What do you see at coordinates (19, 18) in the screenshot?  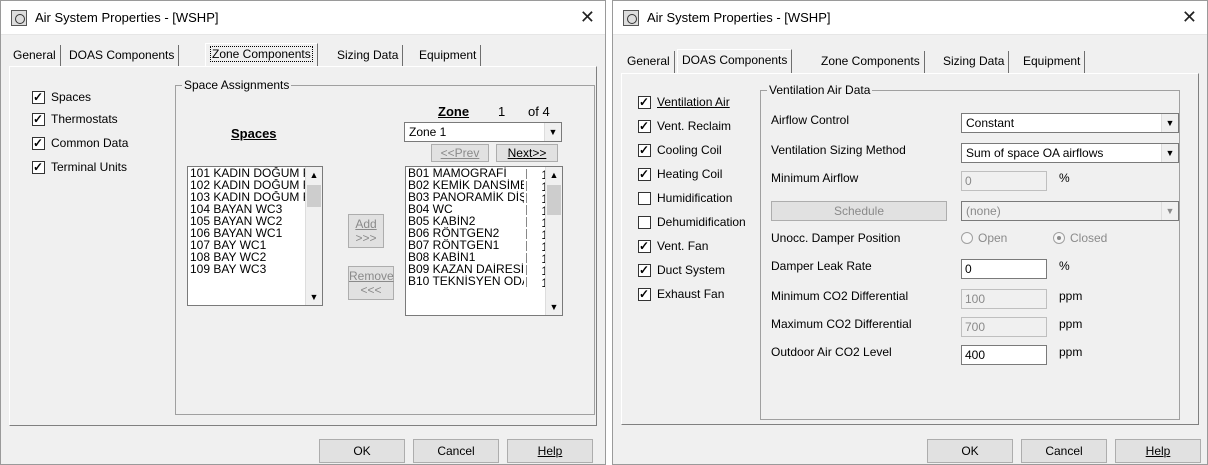 I see `app-icon` at bounding box center [19, 18].